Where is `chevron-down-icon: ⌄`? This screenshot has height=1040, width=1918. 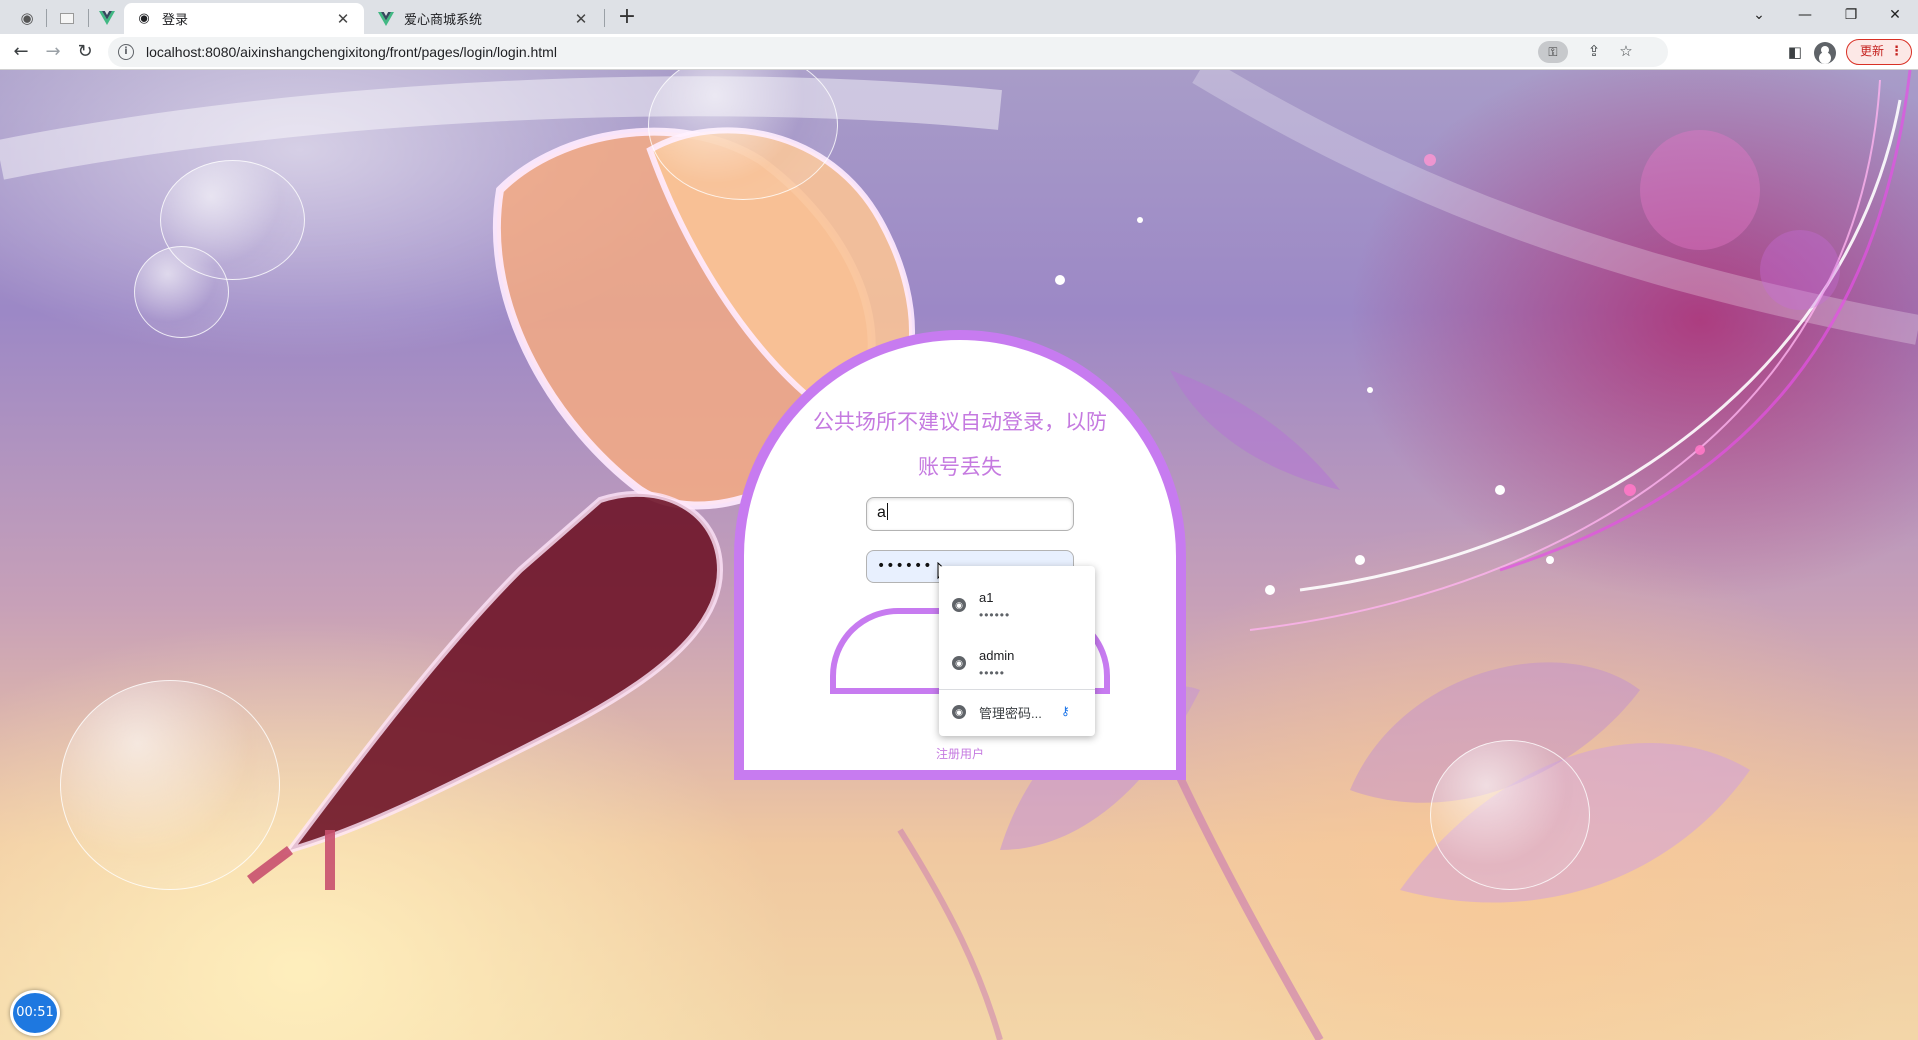
chevron-down-icon: ⌄ is located at coordinates (1759, 15).